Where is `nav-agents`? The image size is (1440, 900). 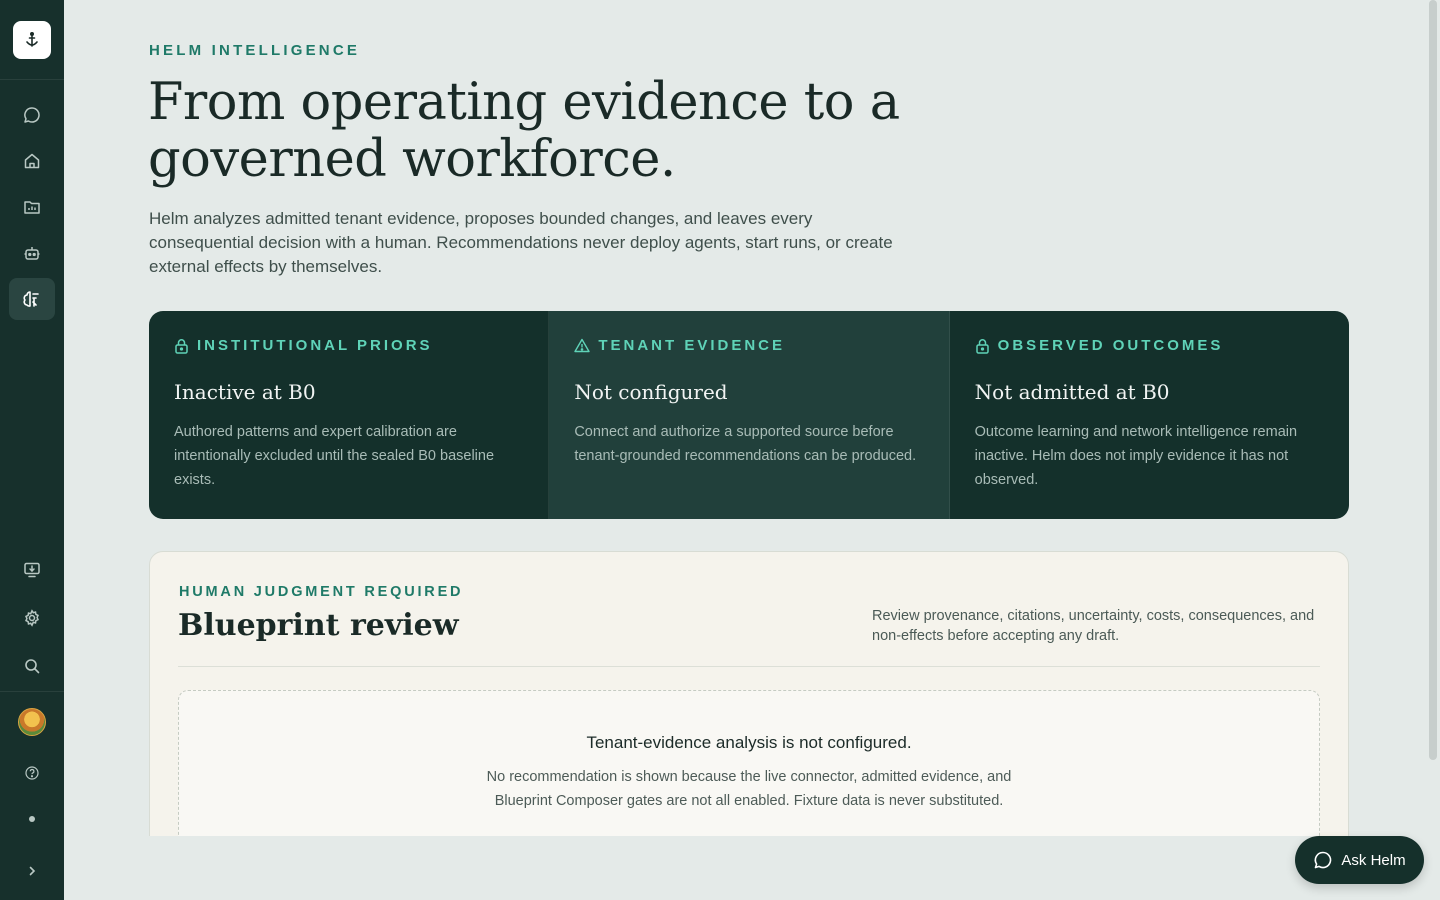
nav-agents is located at coordinates (32, 253).